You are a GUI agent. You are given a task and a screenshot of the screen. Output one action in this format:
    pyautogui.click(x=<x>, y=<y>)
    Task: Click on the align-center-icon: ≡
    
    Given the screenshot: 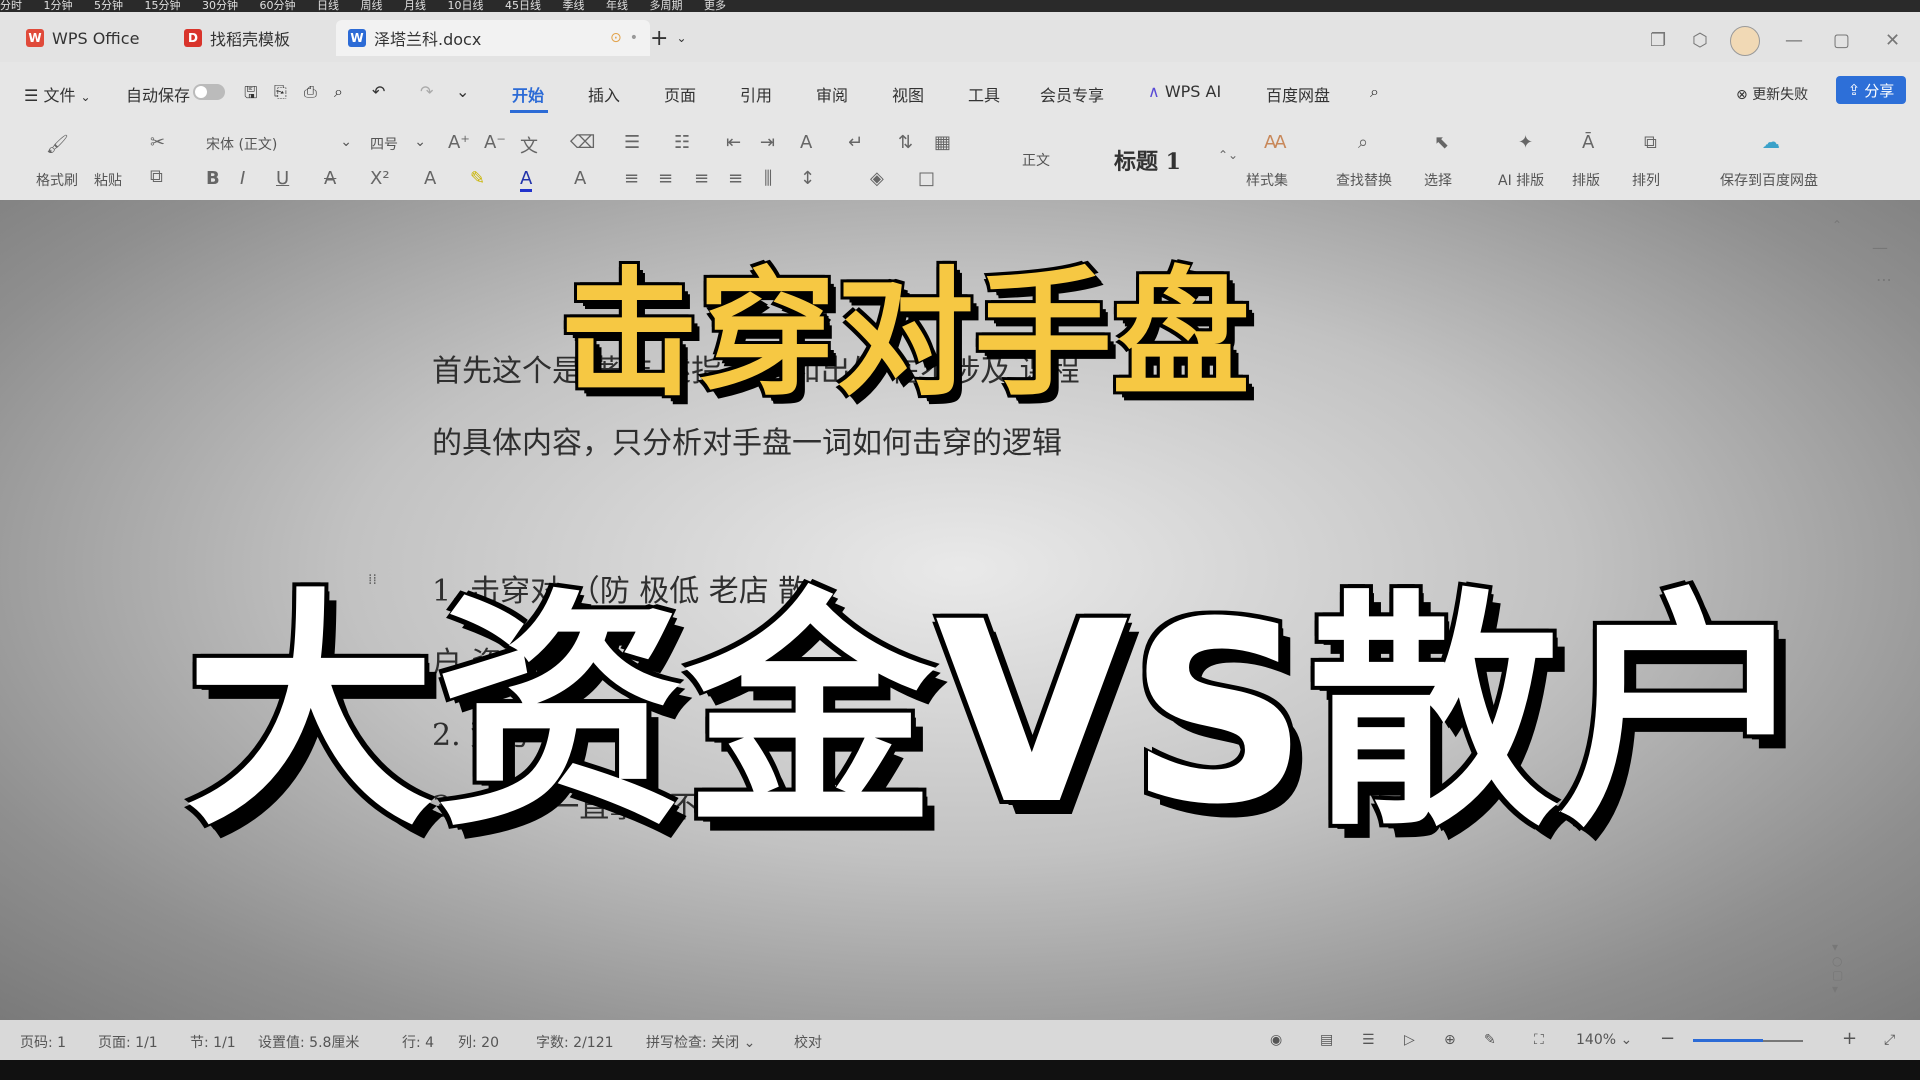 What is the action you would take?
    pyautogui.click(x=665, y=178)
    